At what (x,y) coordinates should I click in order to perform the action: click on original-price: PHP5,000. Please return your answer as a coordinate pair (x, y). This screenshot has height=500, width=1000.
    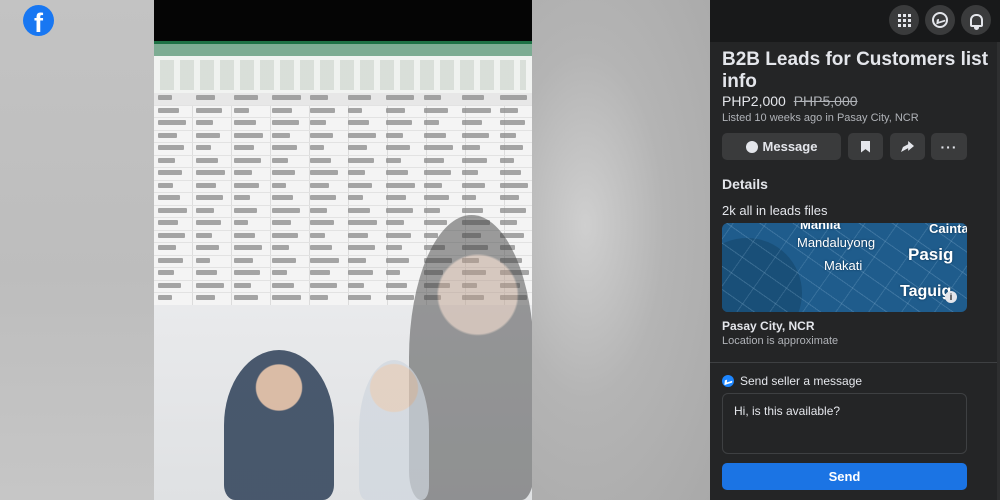
    Looking at the image, I should click on (825, 101).